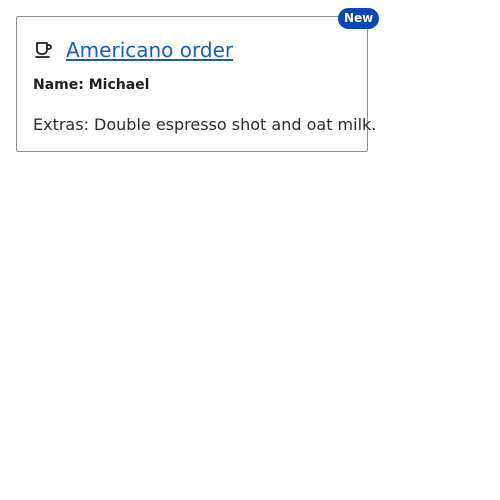 The image size is (500, 500). Describe the element at coordinates (359, 18) in the screenshot. I see `new-badge: New` at that location.